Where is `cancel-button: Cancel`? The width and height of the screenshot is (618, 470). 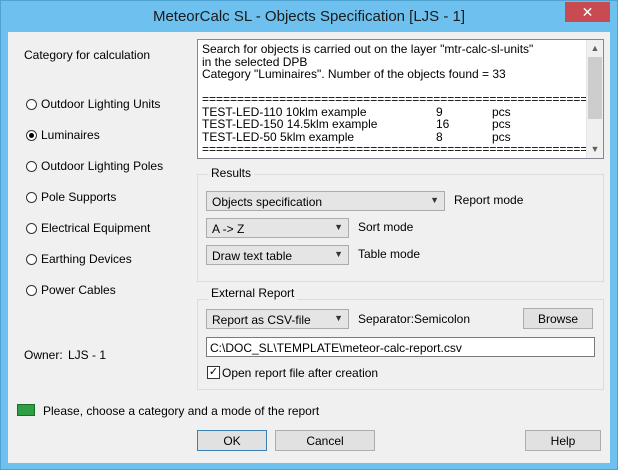
cancel-button: Cancel is located at coordinates (325, 440).